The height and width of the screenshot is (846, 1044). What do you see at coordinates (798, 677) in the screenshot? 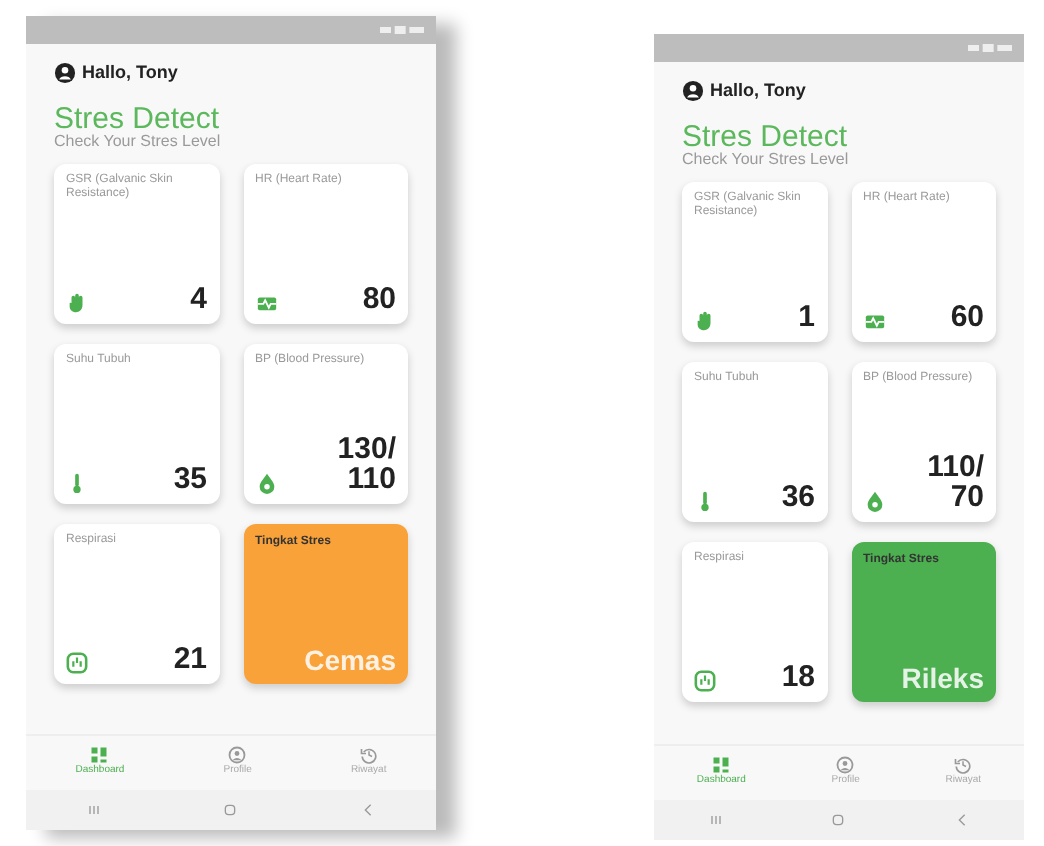
I see `card-value: 18` at bounding box center [798, 677].